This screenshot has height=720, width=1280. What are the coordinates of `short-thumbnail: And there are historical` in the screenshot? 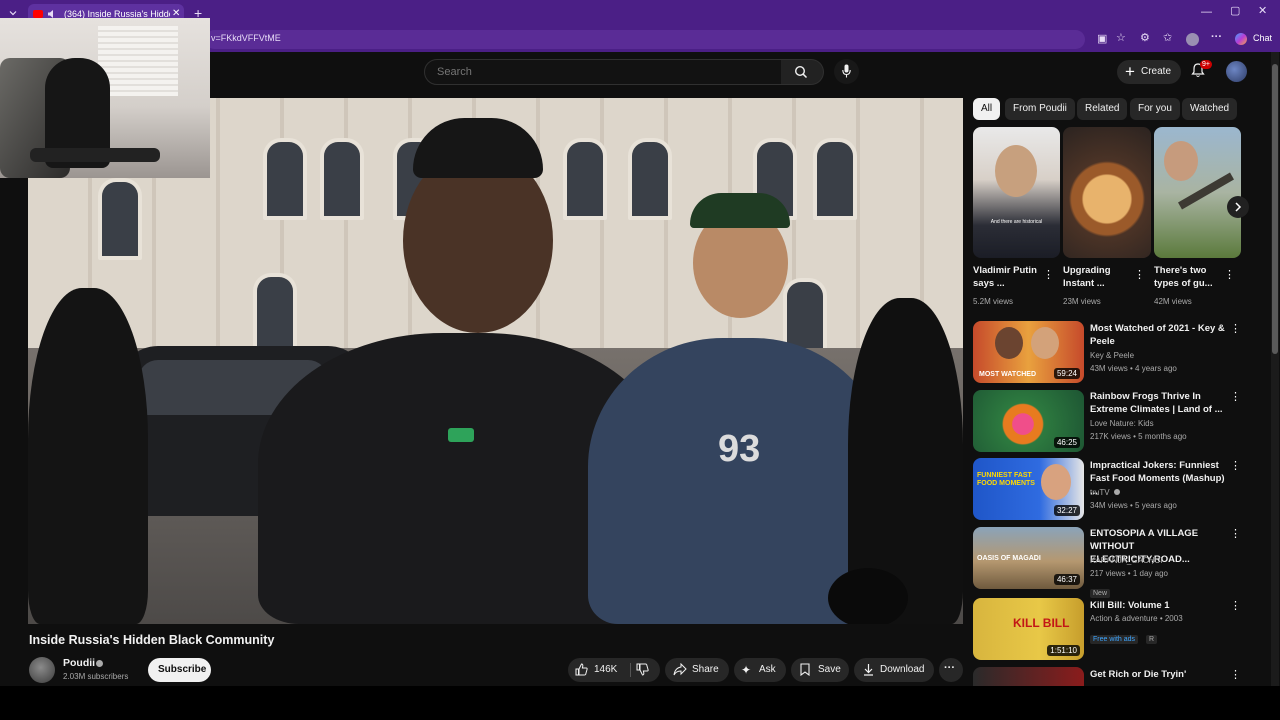 It's located at (1016, 192).